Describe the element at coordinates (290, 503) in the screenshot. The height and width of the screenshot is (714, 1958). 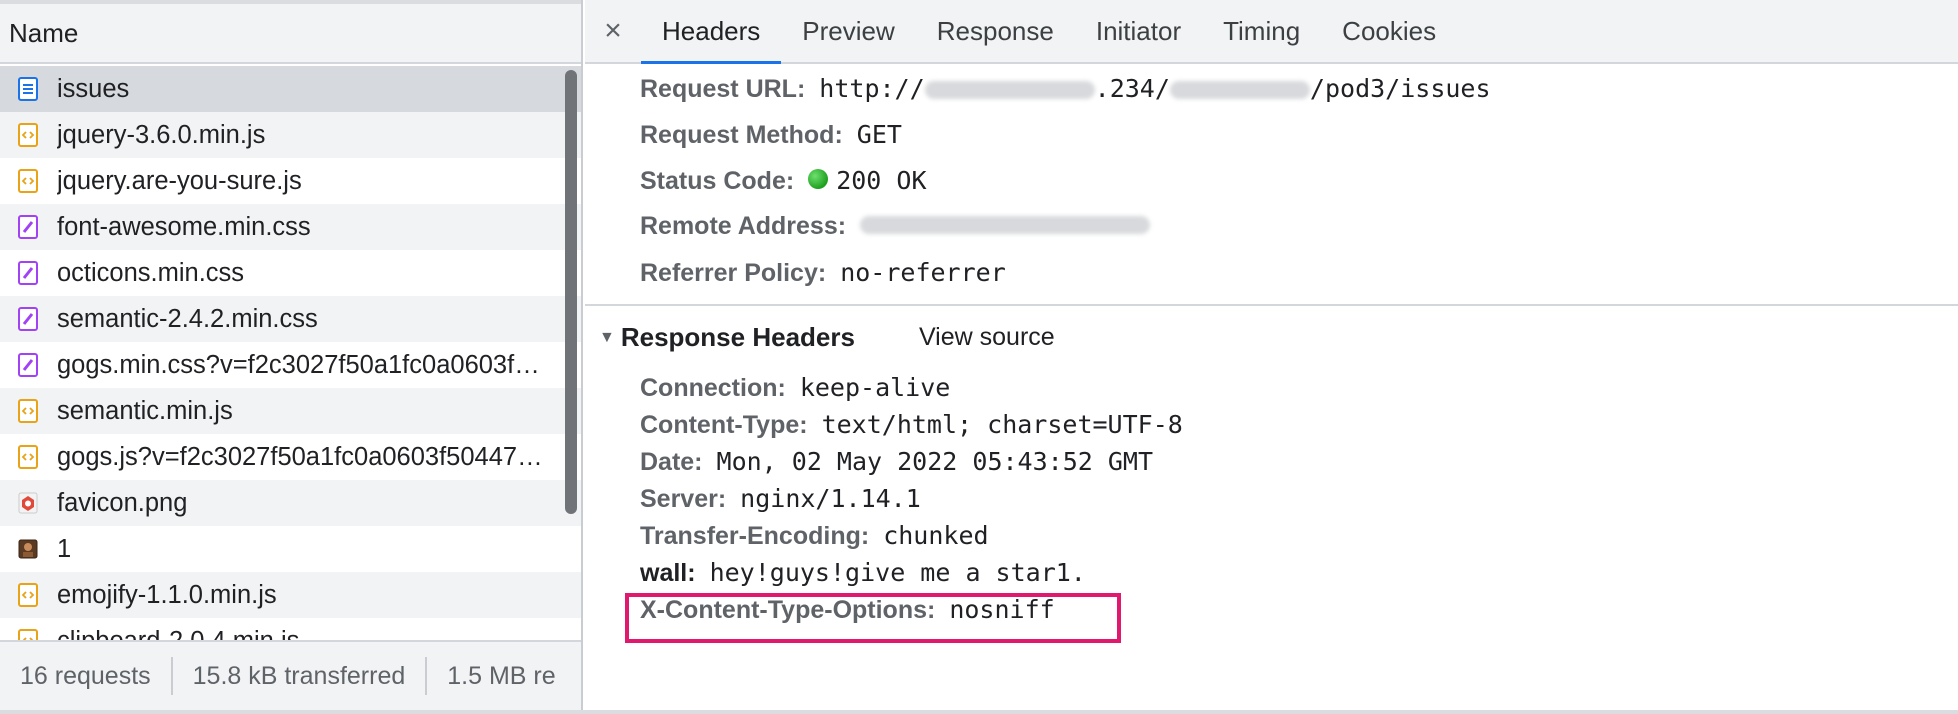
I see `request-row: favicon.png` at that location.